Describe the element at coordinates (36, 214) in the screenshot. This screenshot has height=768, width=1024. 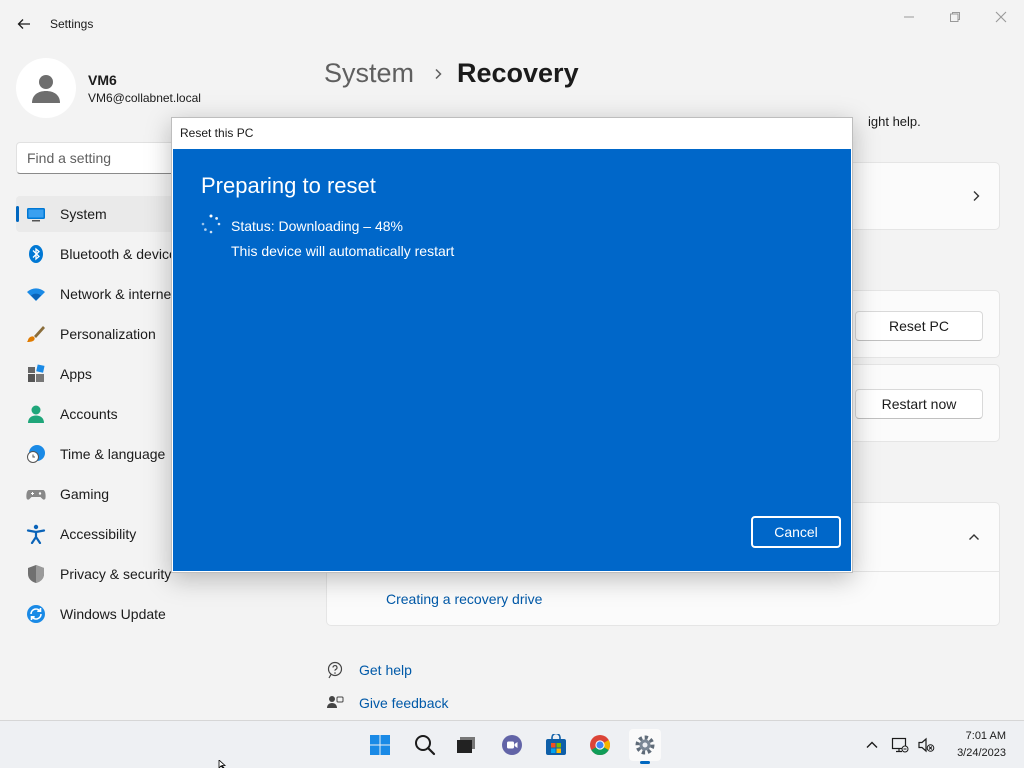
I see `monitor-icon` at that location.